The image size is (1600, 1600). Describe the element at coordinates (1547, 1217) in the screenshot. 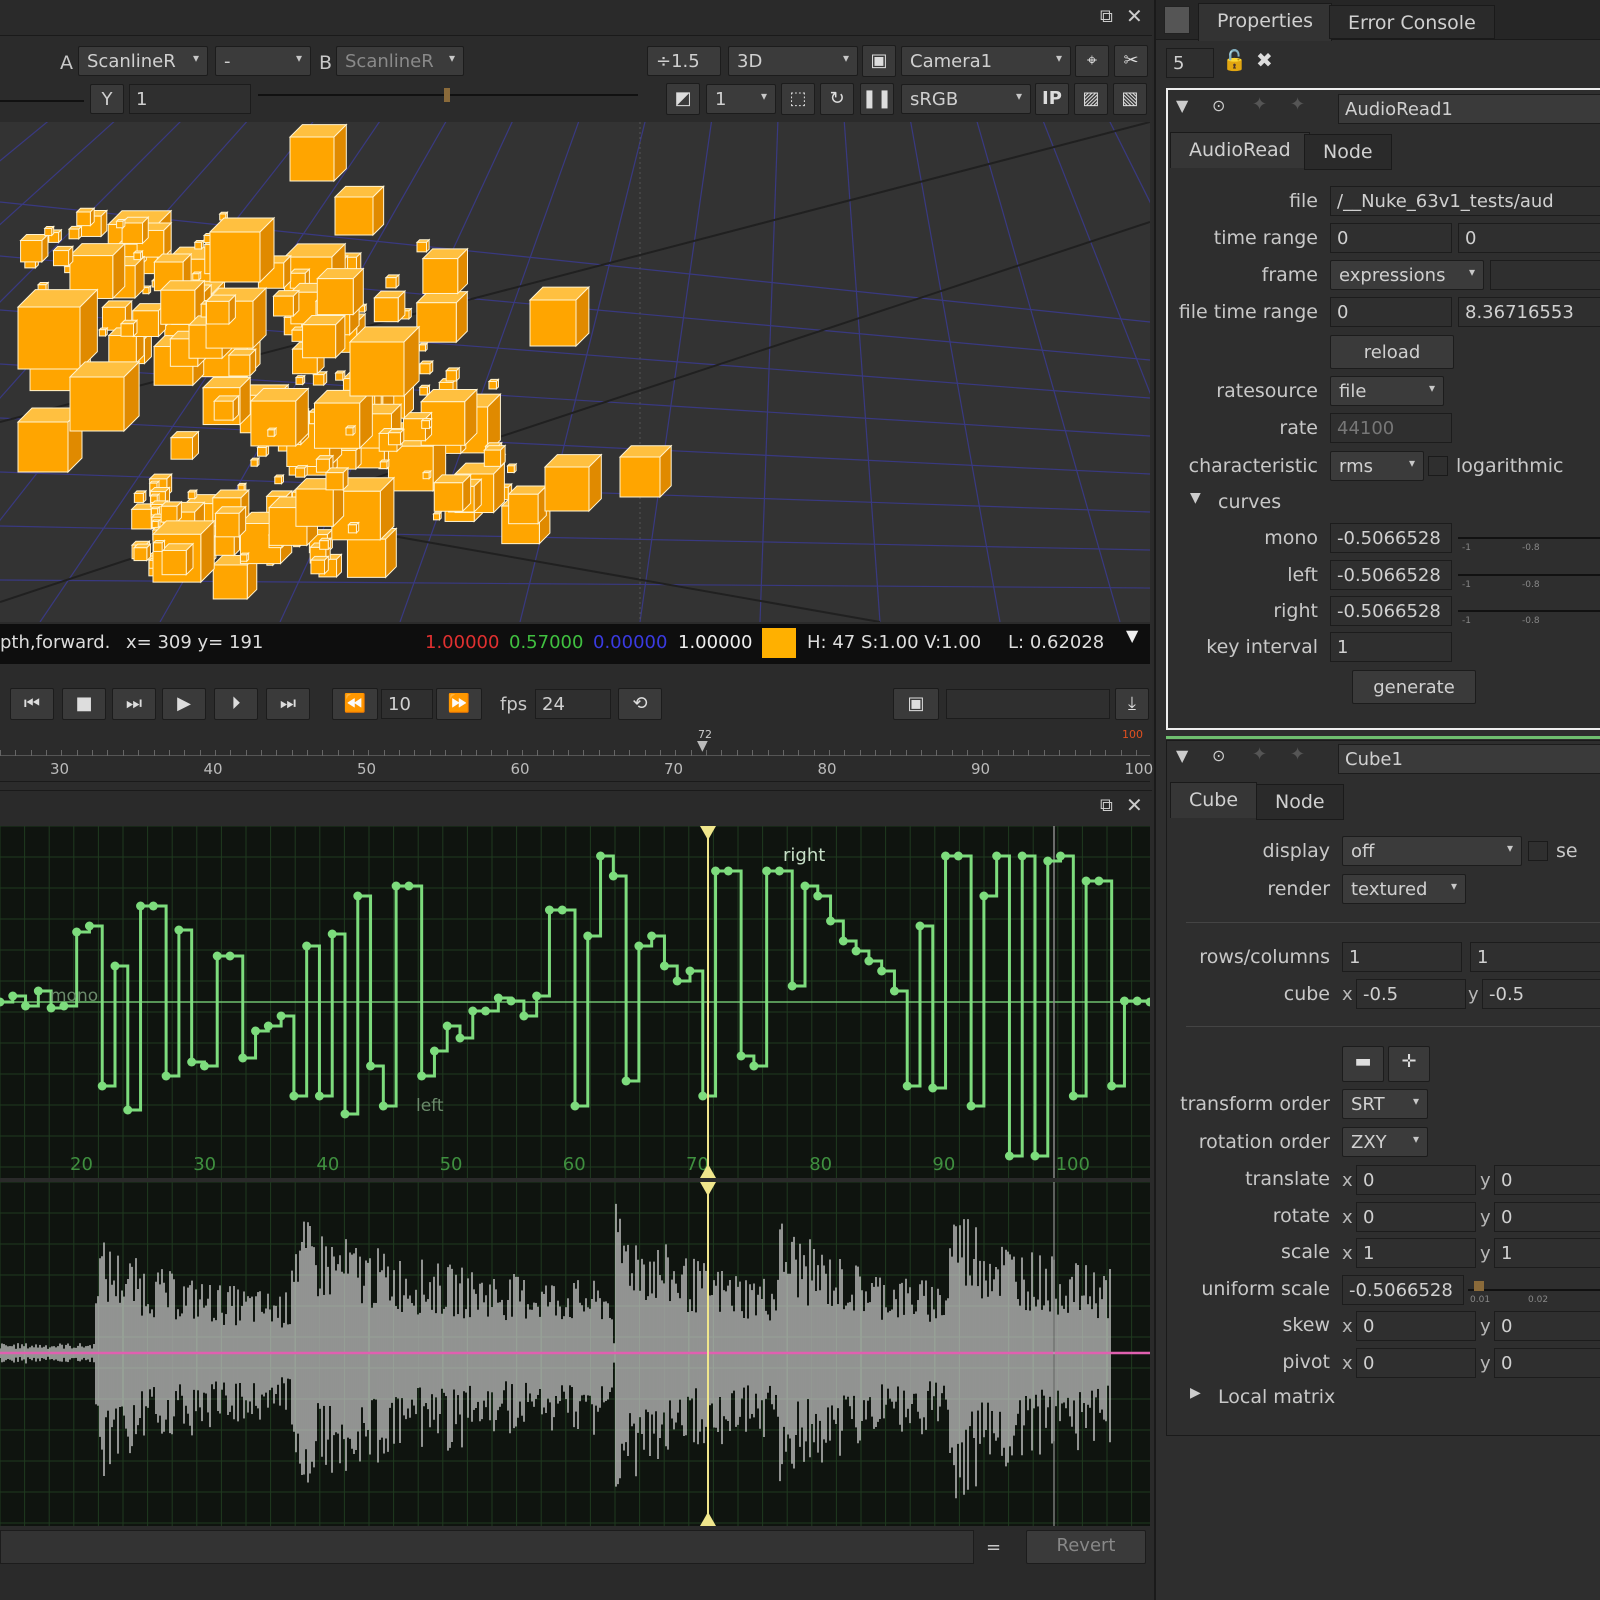

I see `rotate-y-field: 0` at that location.